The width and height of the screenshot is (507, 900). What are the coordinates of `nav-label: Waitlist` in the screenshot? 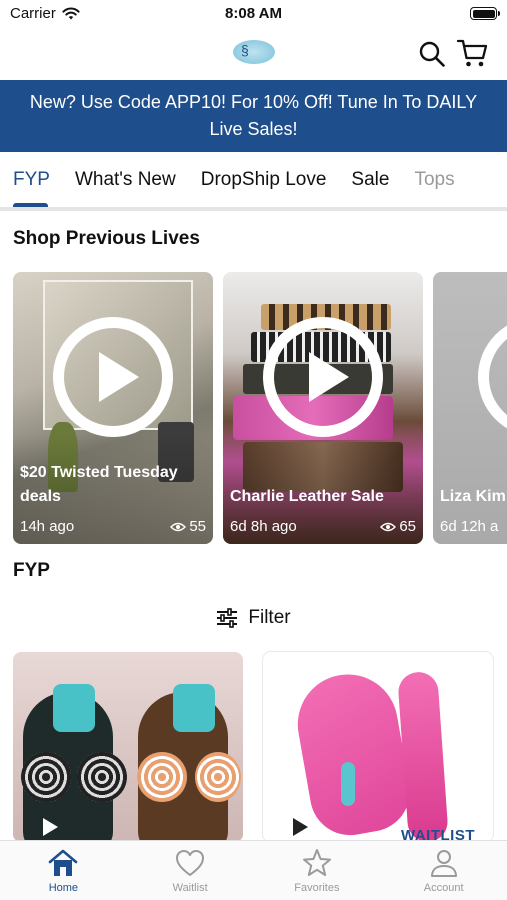 It's located at (190, 888).